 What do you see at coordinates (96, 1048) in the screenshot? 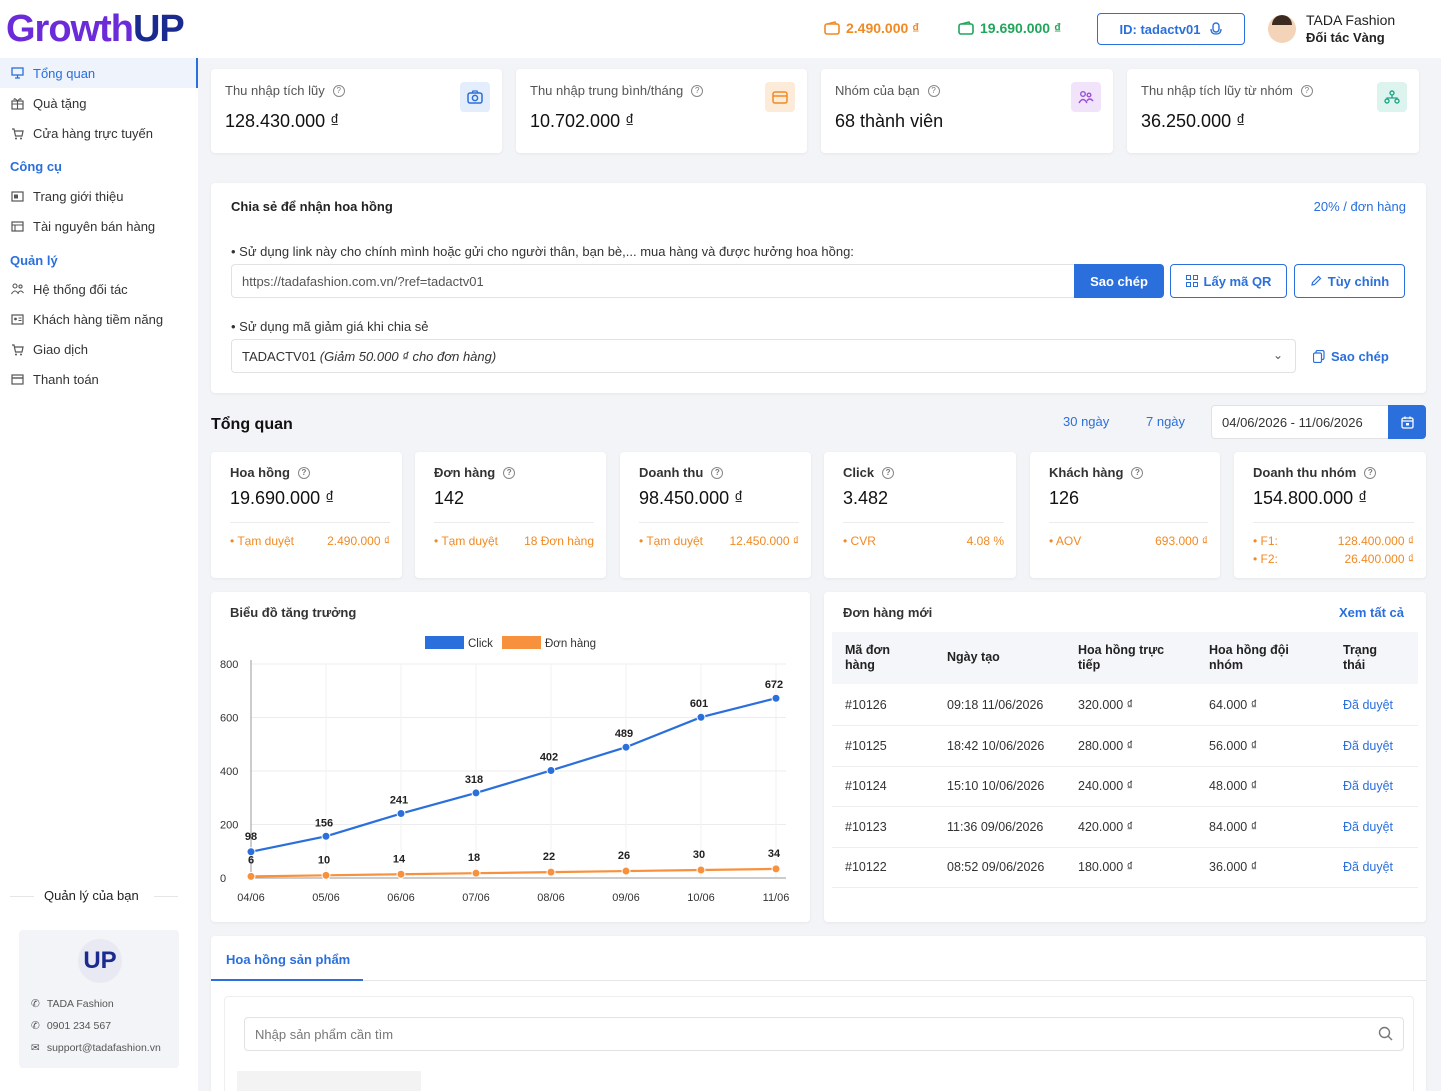
I see `manager-email-row: ✉ support@tadafashion.vn` at bounding box center [96, 1048].